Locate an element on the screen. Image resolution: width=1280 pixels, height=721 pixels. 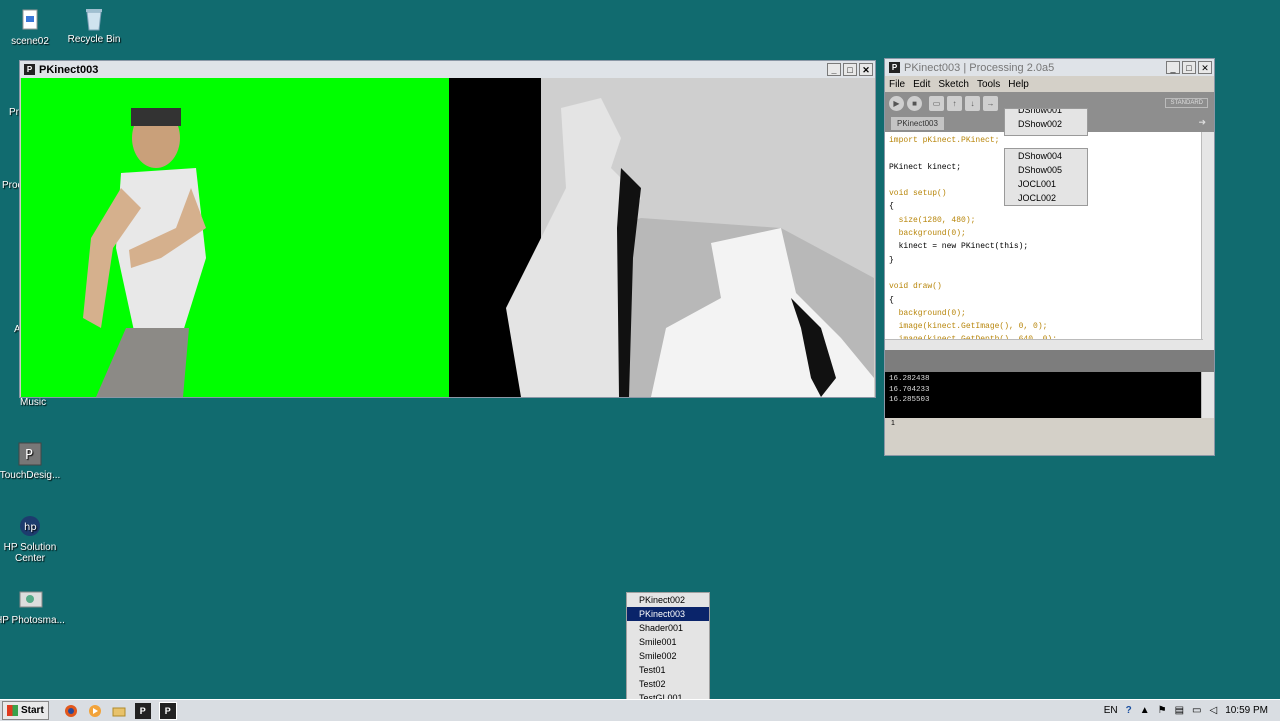
sketchbook-item: DShow004 is located at coordinates (1046, 156).